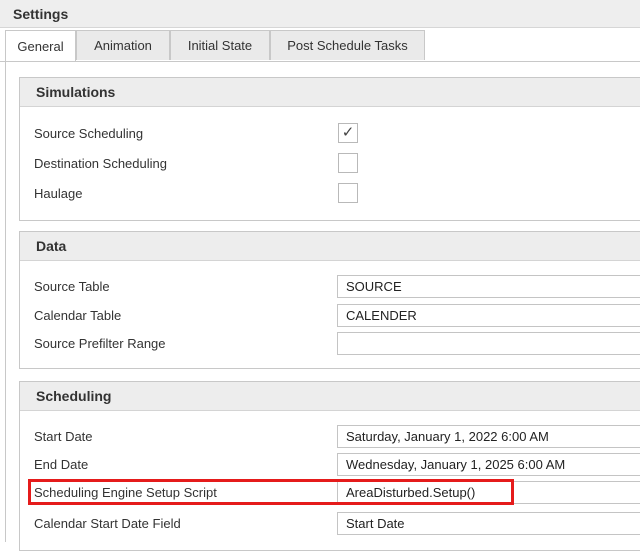 The image size is (640, 551). Describe the element at coordinates (58, 193) in the screenshot. I see `haulage-label: Haulage` at that location.